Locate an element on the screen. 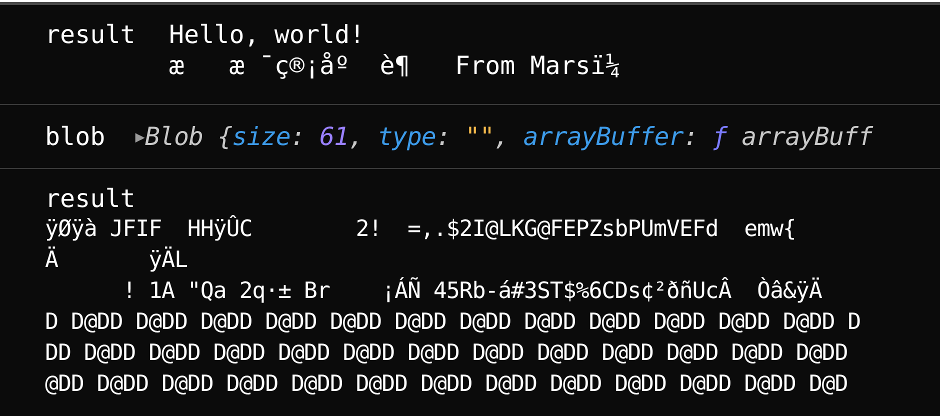 This screenshot has height=416, width=940. log-text: æ æ ¯ç®¡åº è¶ From Marsï¼ is located at coordinates (395, 65).